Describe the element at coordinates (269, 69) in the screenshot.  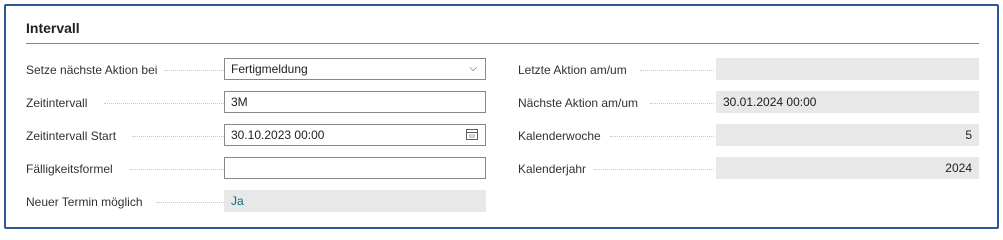
I see `select-value: Fertigmeldung` at that location.